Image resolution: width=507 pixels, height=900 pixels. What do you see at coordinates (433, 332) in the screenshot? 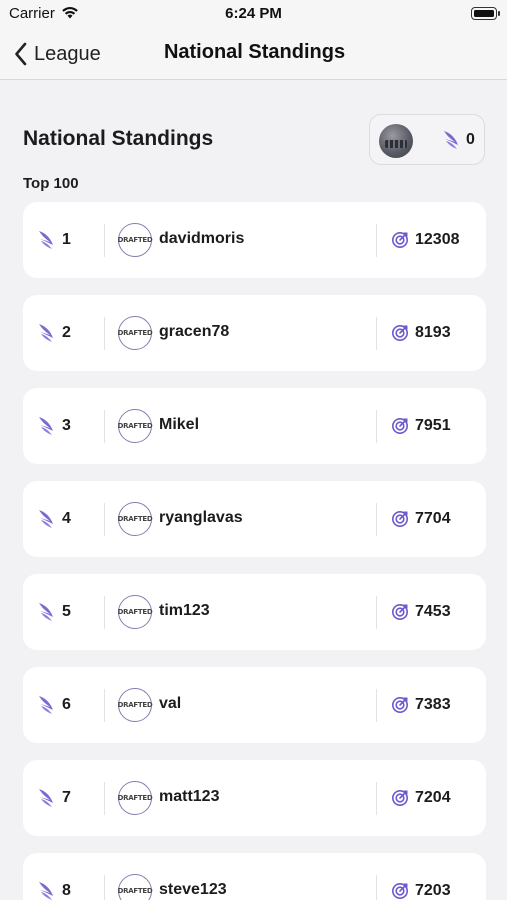
I see `player-score: 8193` at bounding box center [433, 332].